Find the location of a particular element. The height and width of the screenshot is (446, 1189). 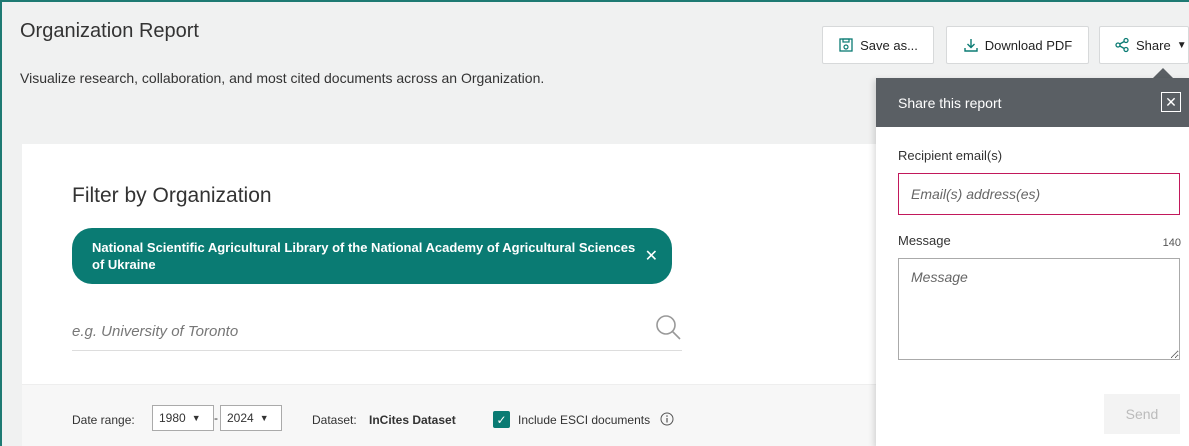

download-icon is located at coordinates (971, 45).